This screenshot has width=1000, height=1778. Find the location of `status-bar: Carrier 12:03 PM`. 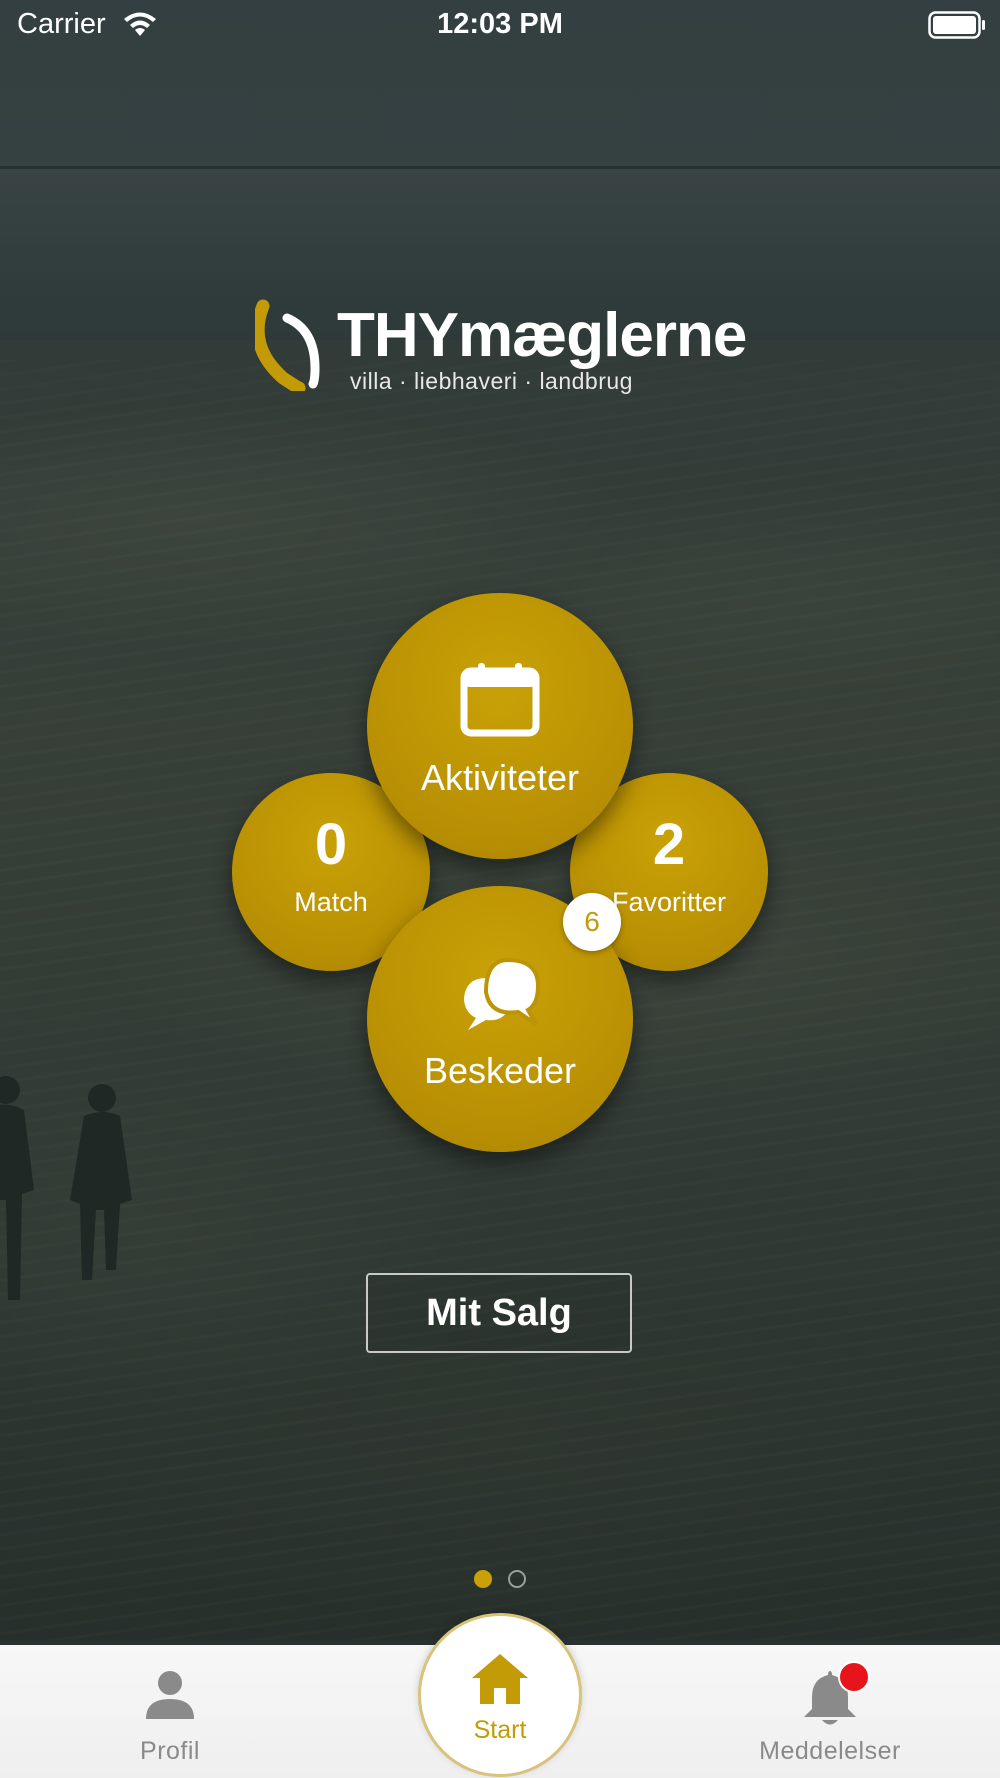

status-bar: Carrier 12:03 PM is located at coordinates (500, 25).